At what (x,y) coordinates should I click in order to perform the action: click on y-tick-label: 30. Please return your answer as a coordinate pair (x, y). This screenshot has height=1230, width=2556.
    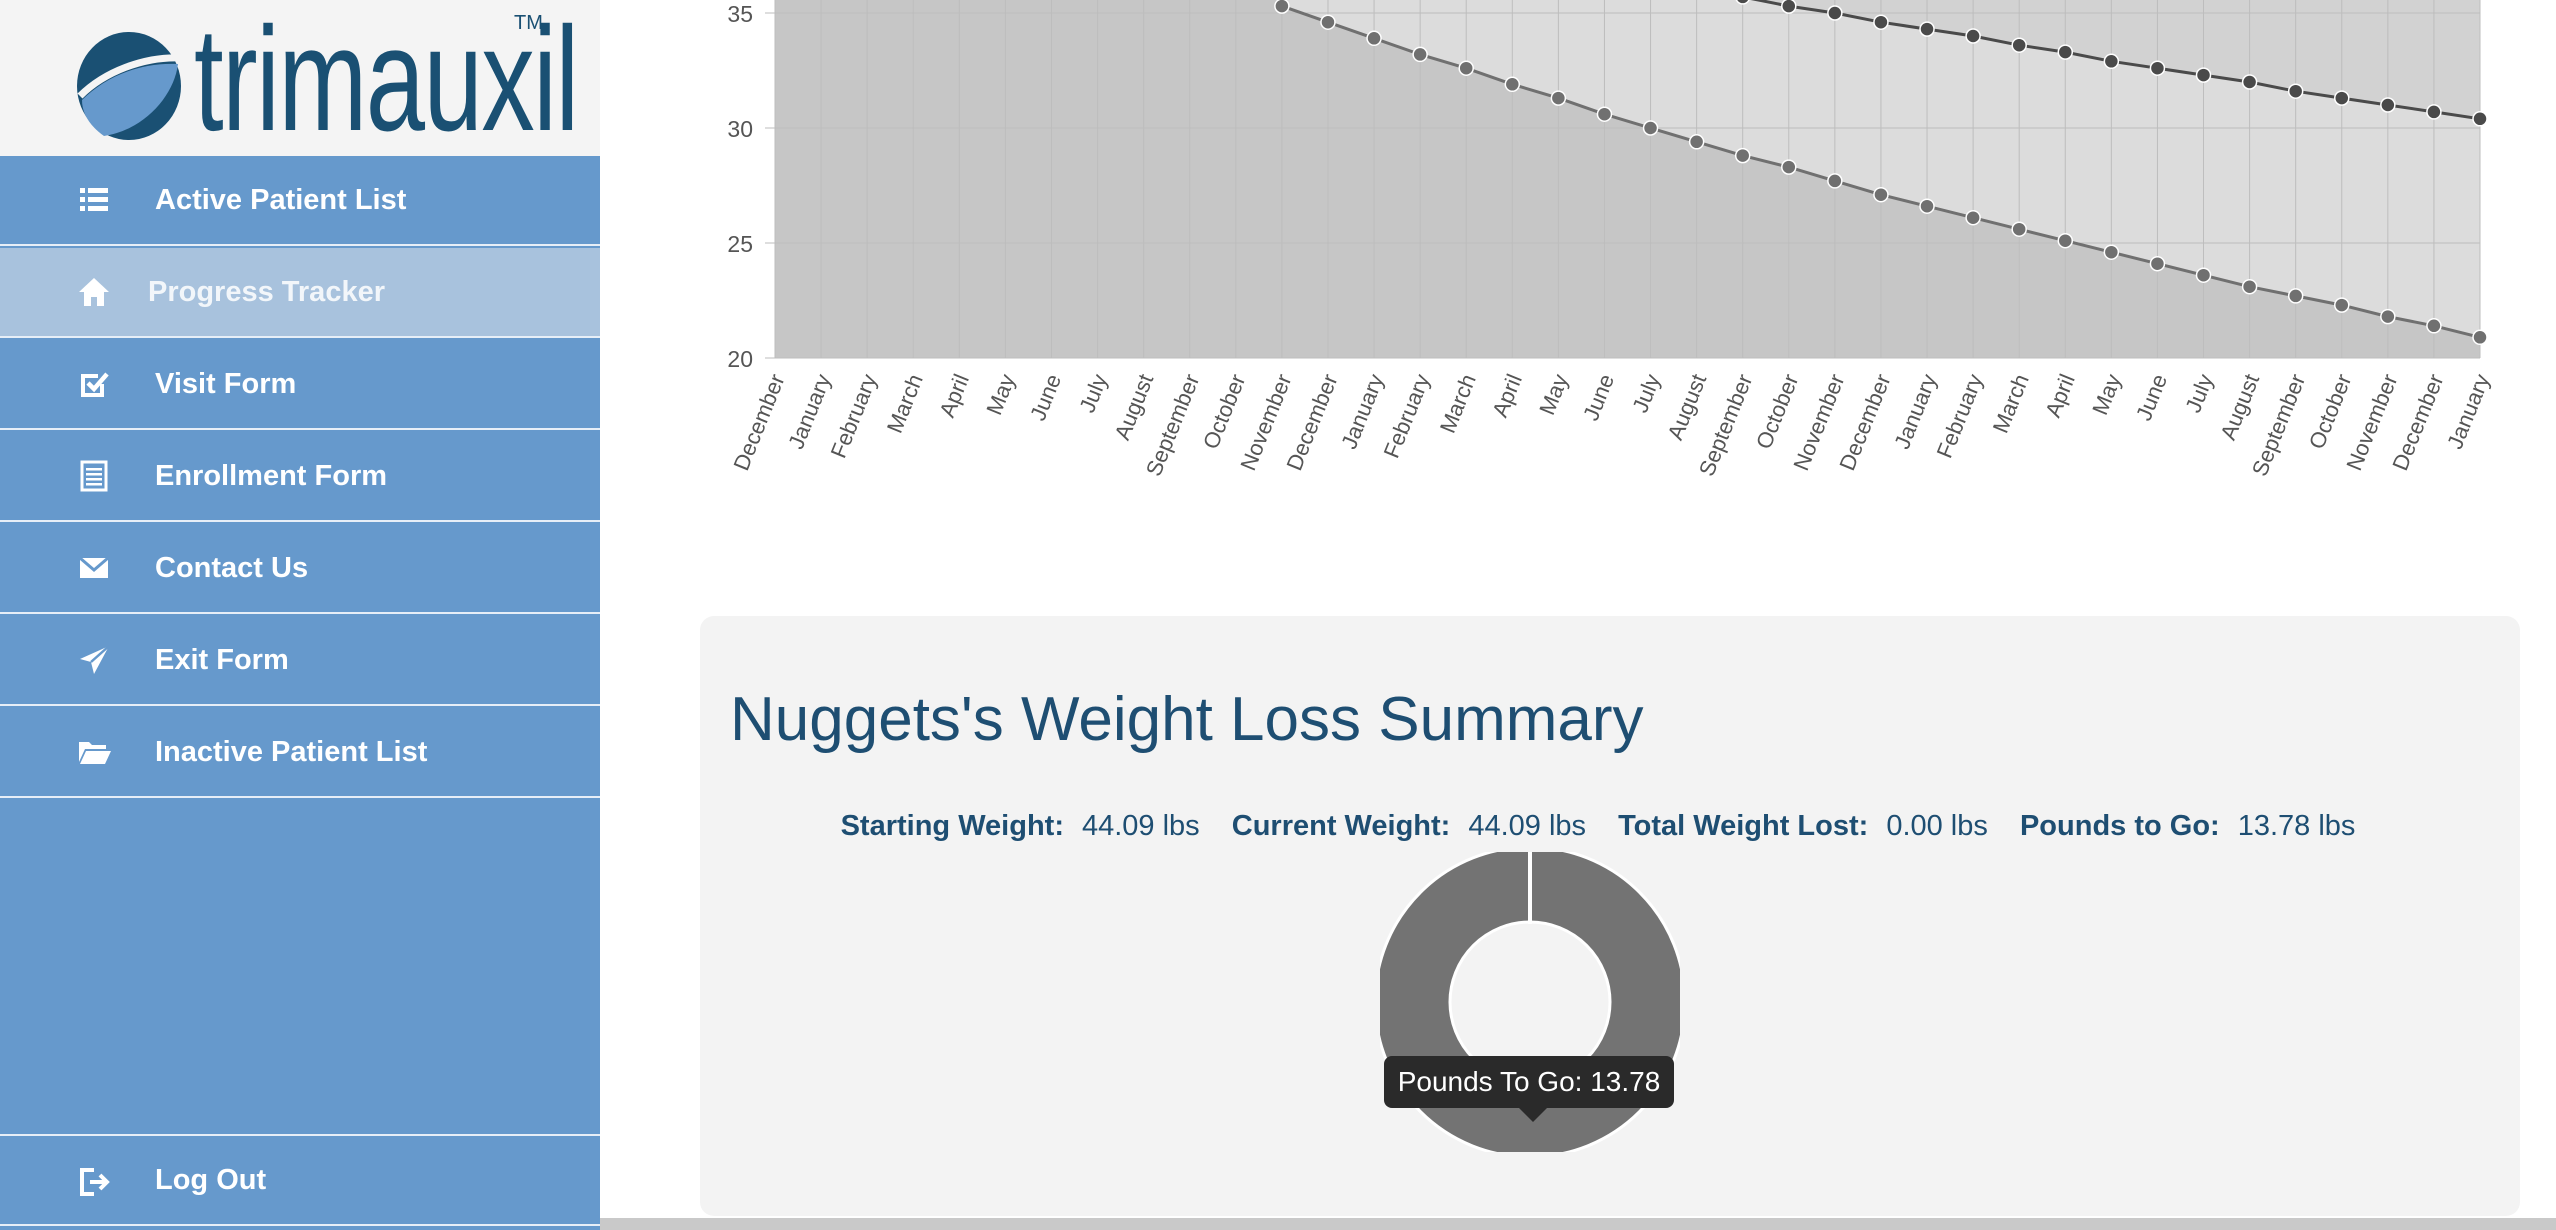
    Looking at the image, I should click on (740, 129).